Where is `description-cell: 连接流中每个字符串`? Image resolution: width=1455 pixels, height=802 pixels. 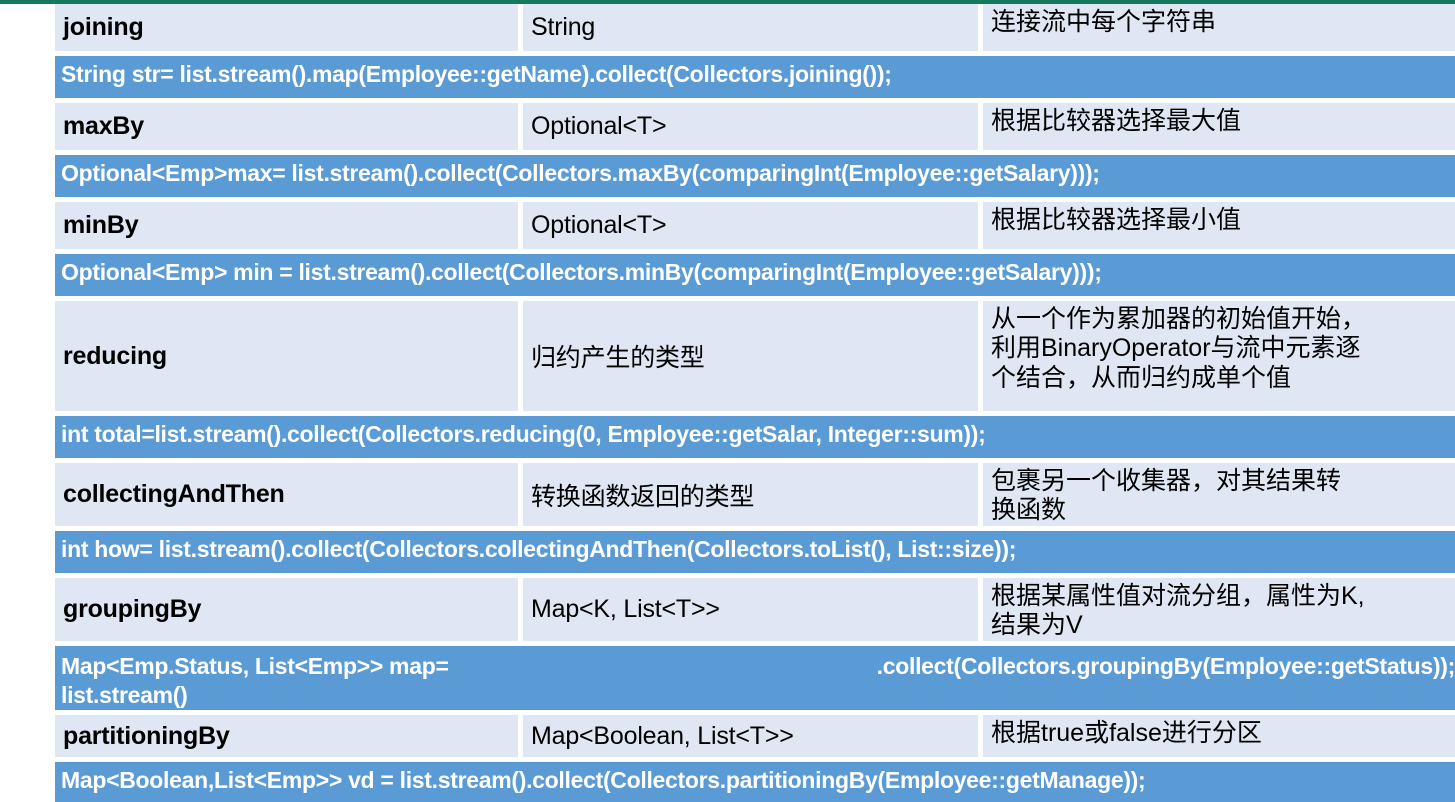 description-cell: 连接流中每个字符串 is located at coordinates (1219, 27).